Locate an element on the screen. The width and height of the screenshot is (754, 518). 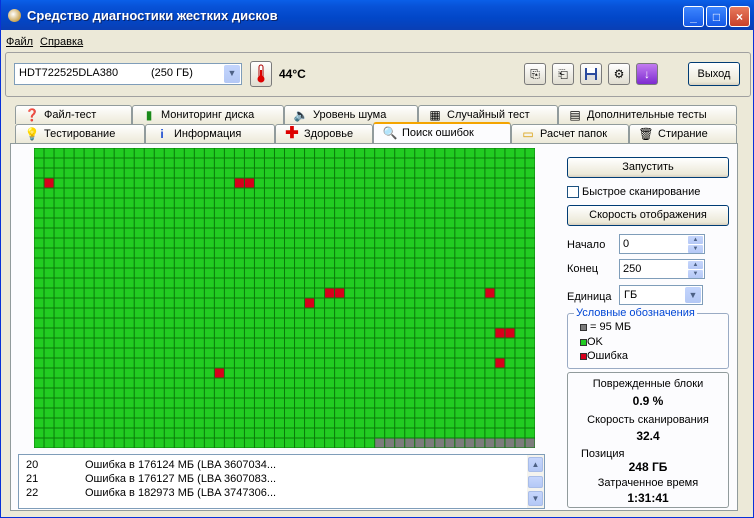
drive-select: HDT722525DLA380 (250 ГБ) ▼ is located at coordinates (128, 74).